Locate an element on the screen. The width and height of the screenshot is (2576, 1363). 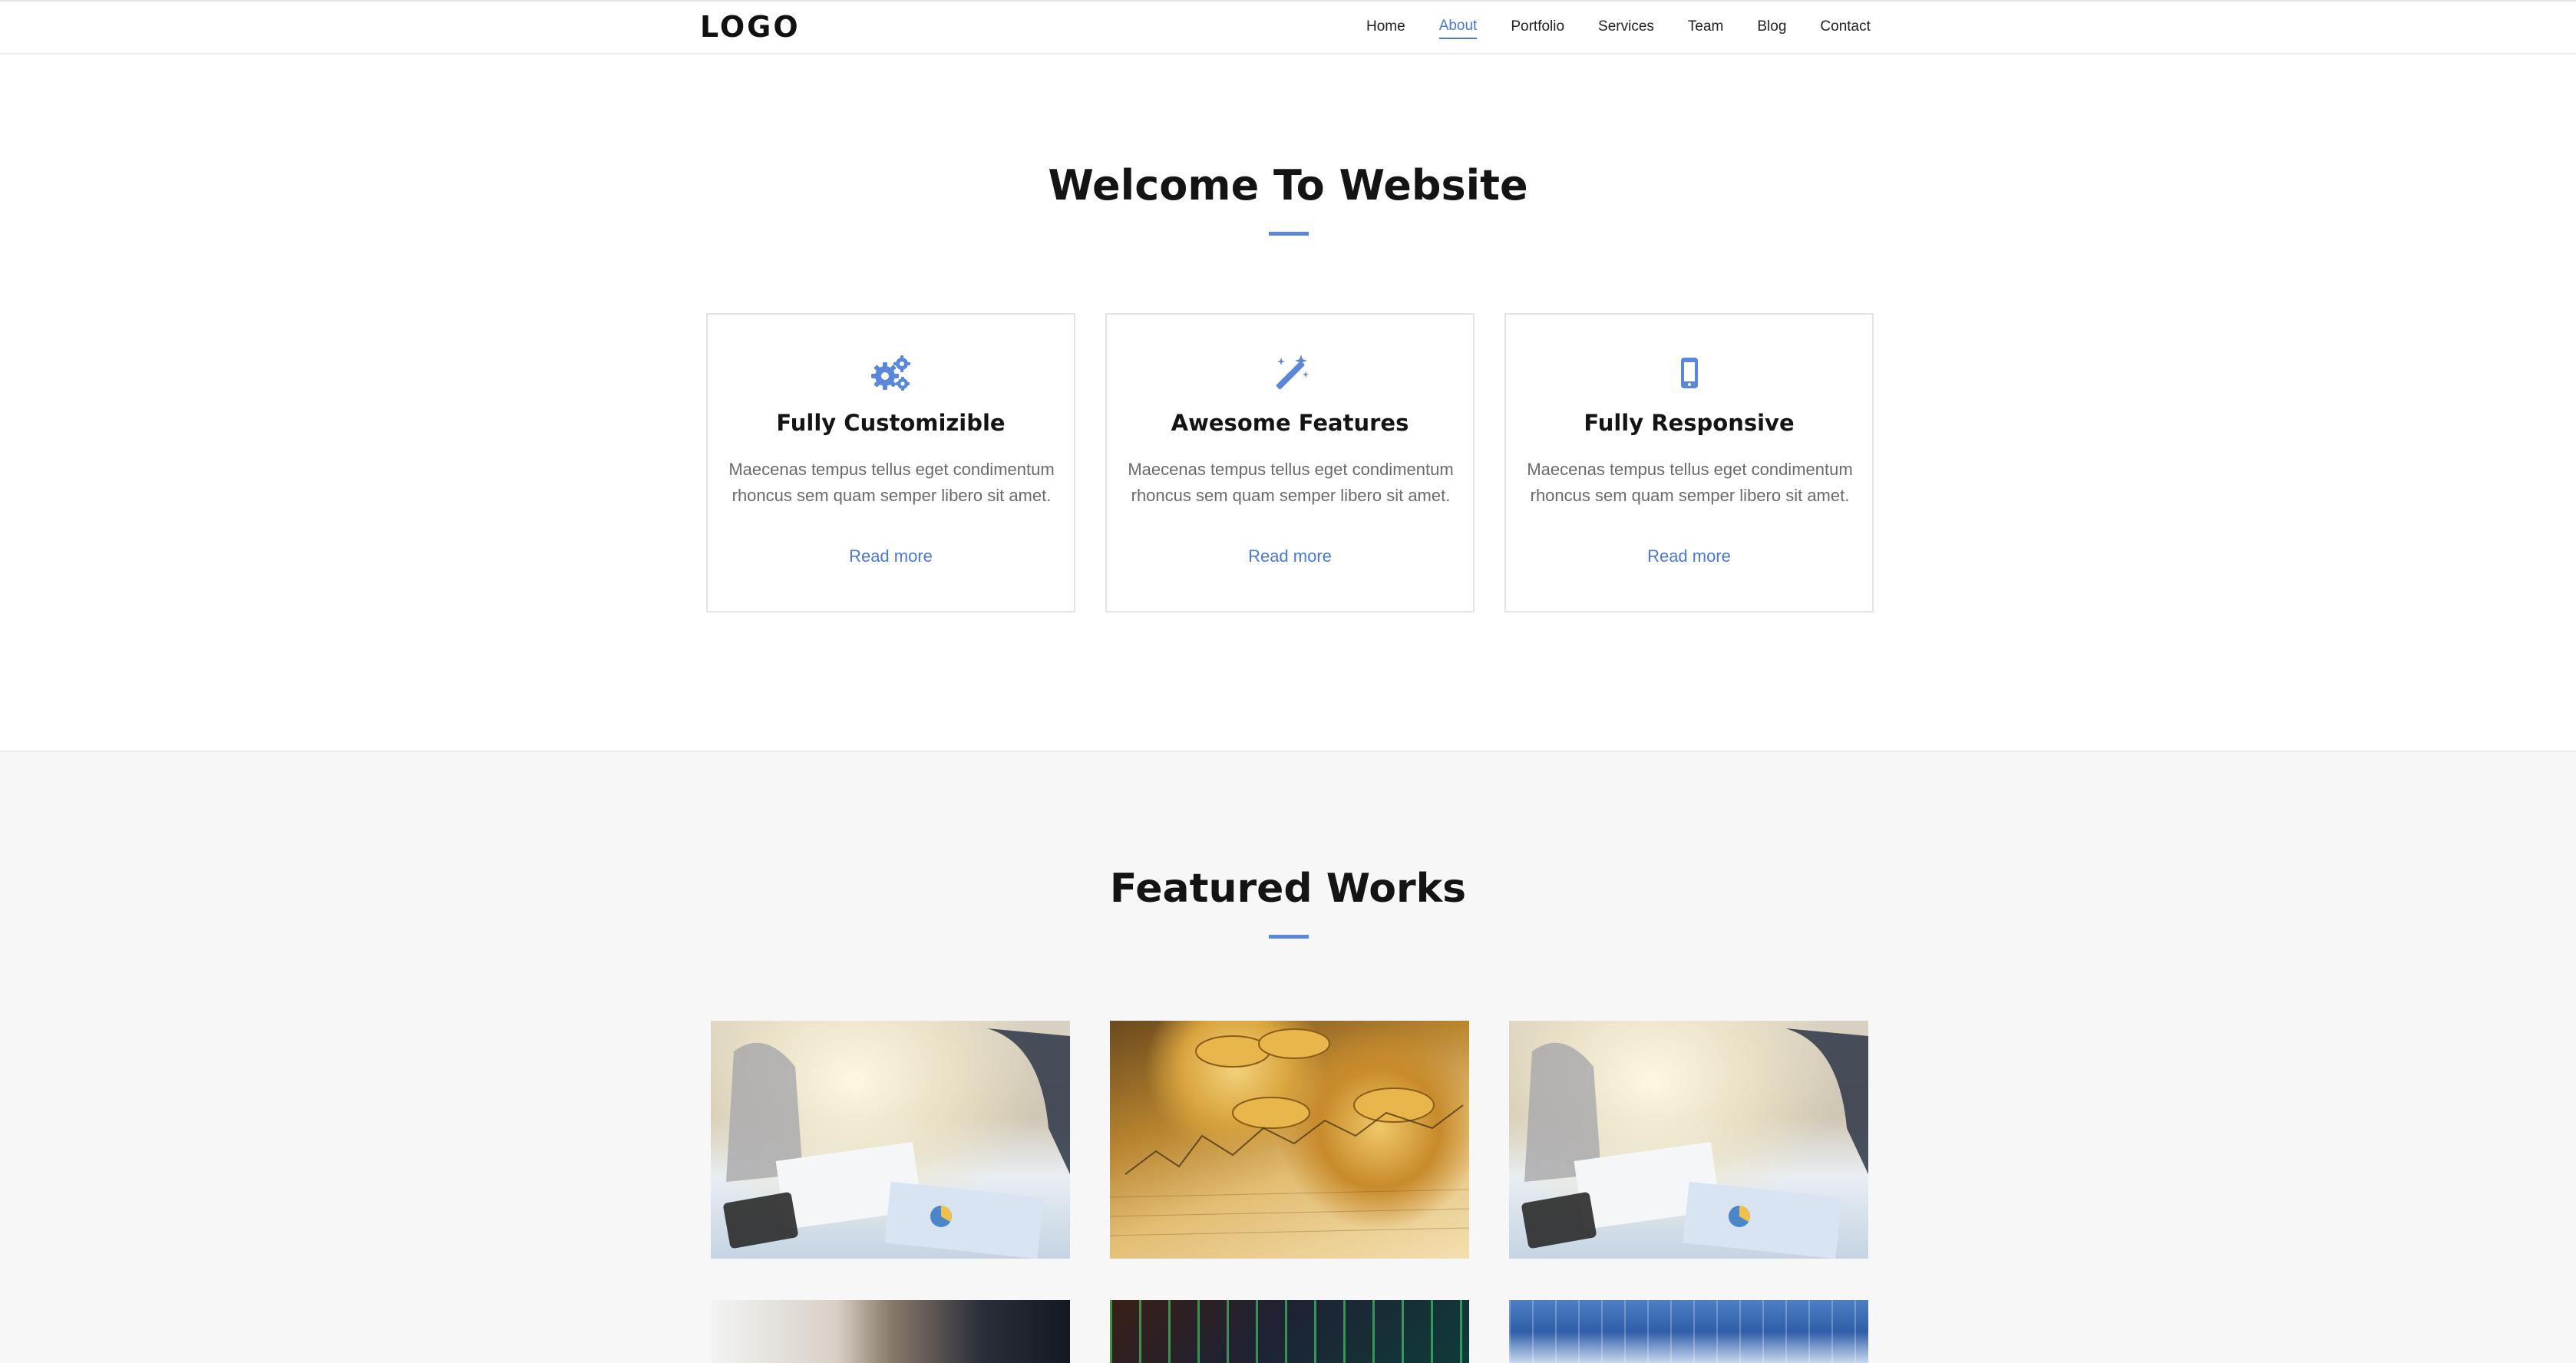
gears-icon is located at coordinates (891, 373).